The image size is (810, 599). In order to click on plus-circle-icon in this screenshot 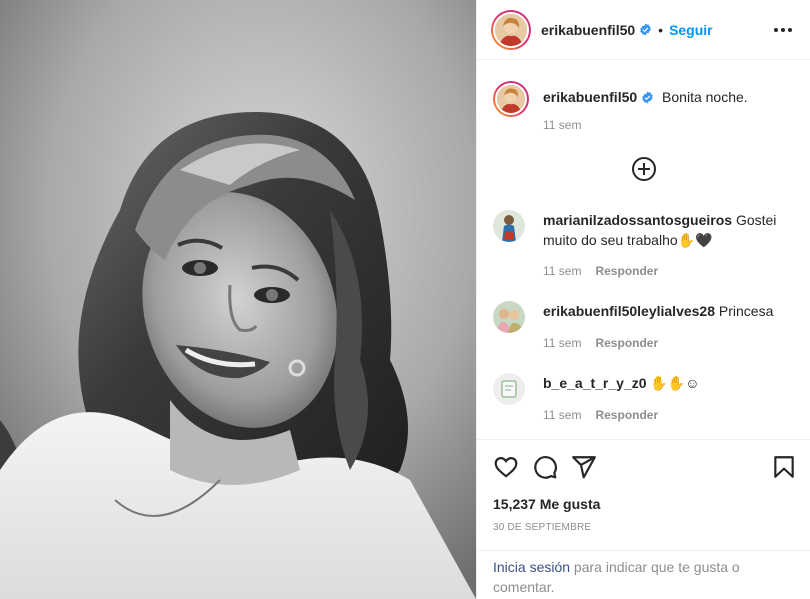, I will do `click(644, 169)`.